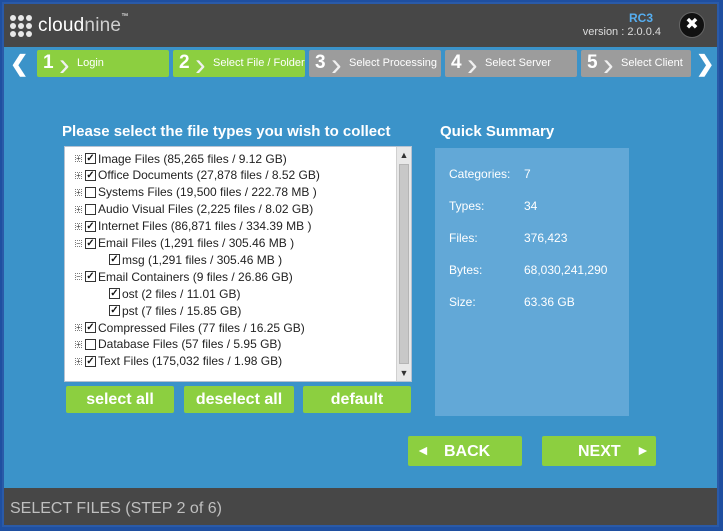  I want to click on file-type-label: Database Files (57 files / 5.95 GB), so click(190, 344).